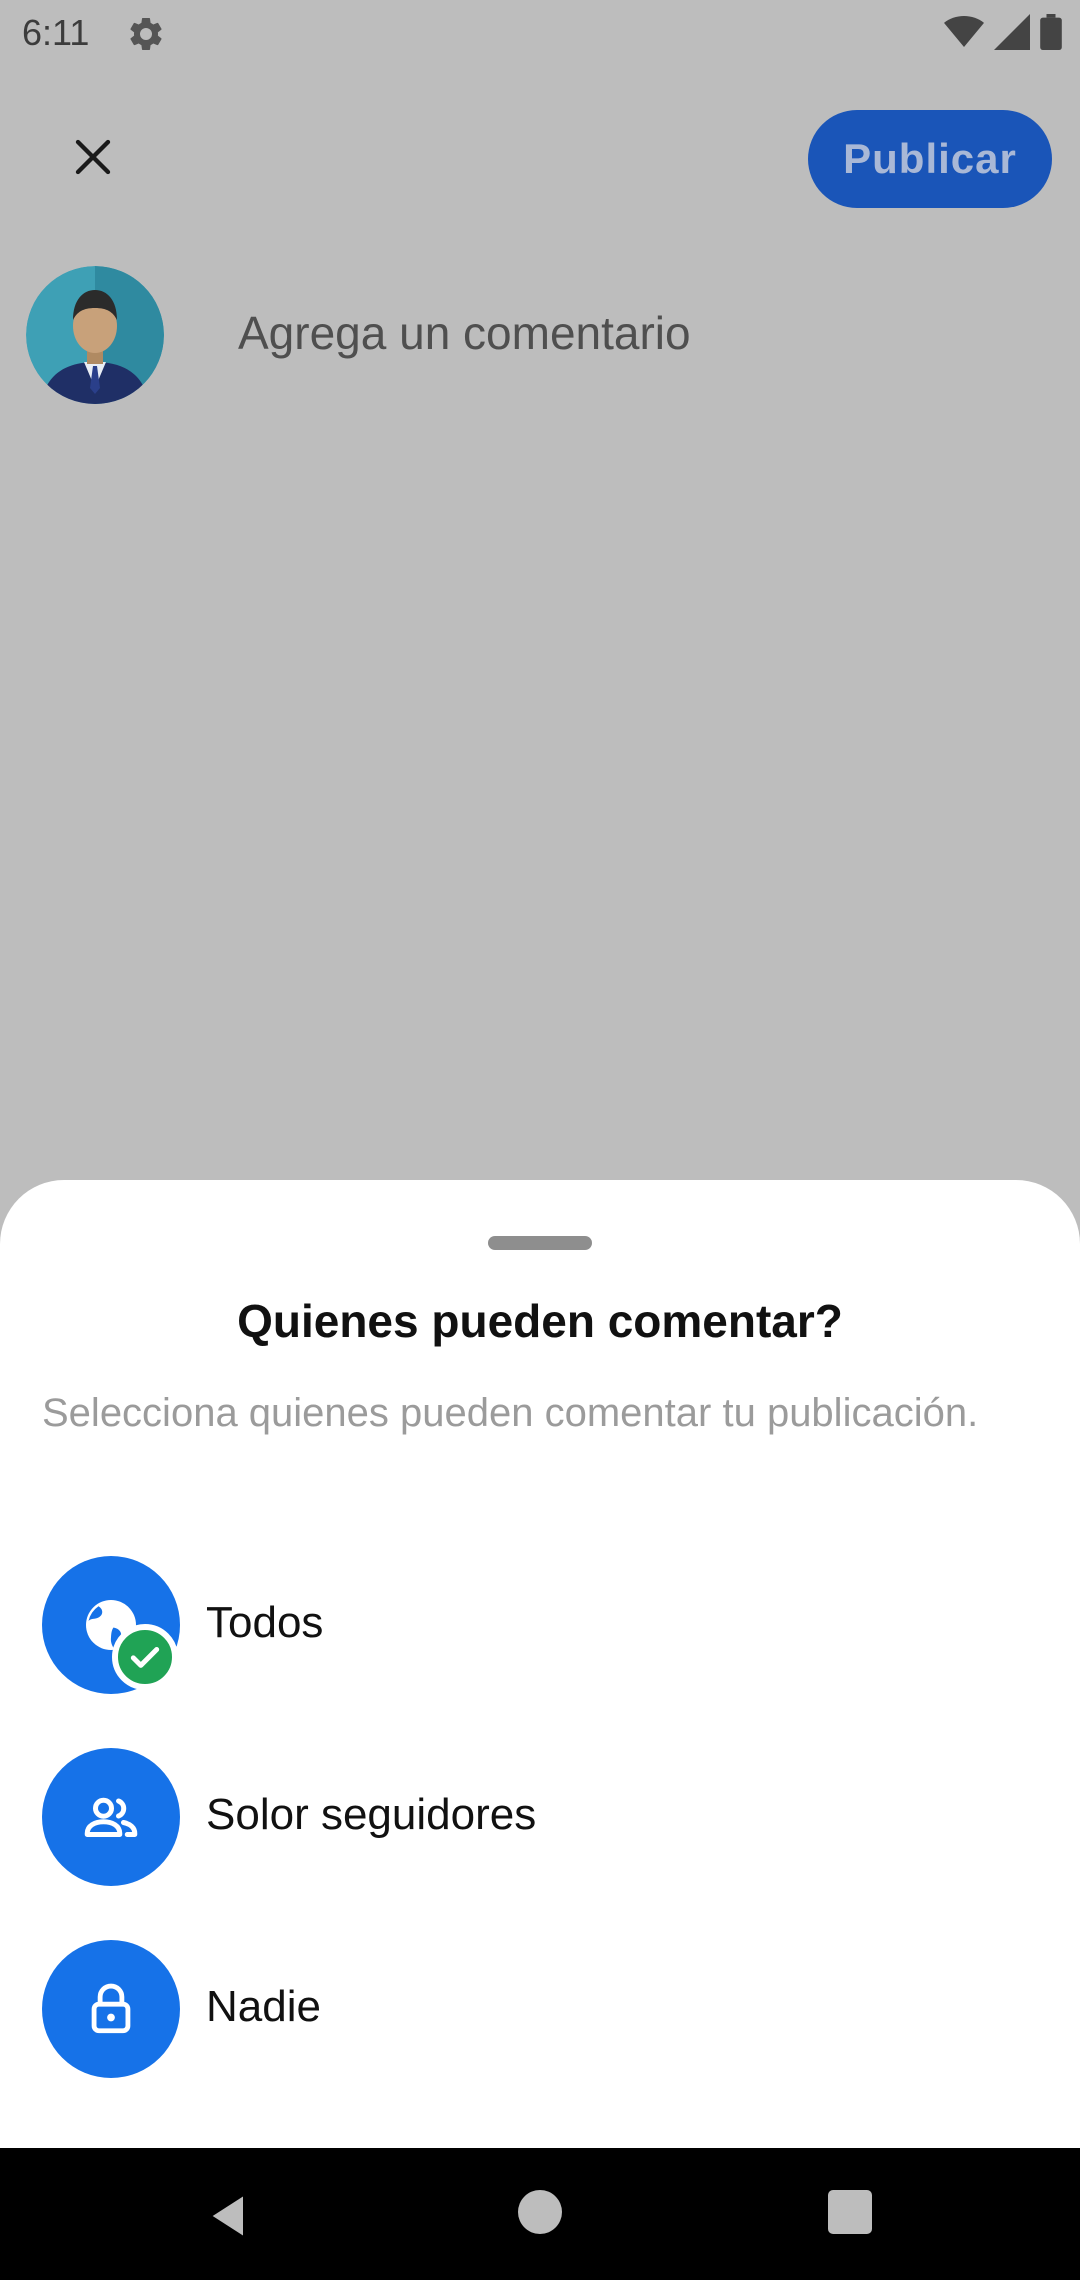 The height and width of the screenshot is (2280, 1080). I want to click on publish-button: Publicar, so click(930, 159).